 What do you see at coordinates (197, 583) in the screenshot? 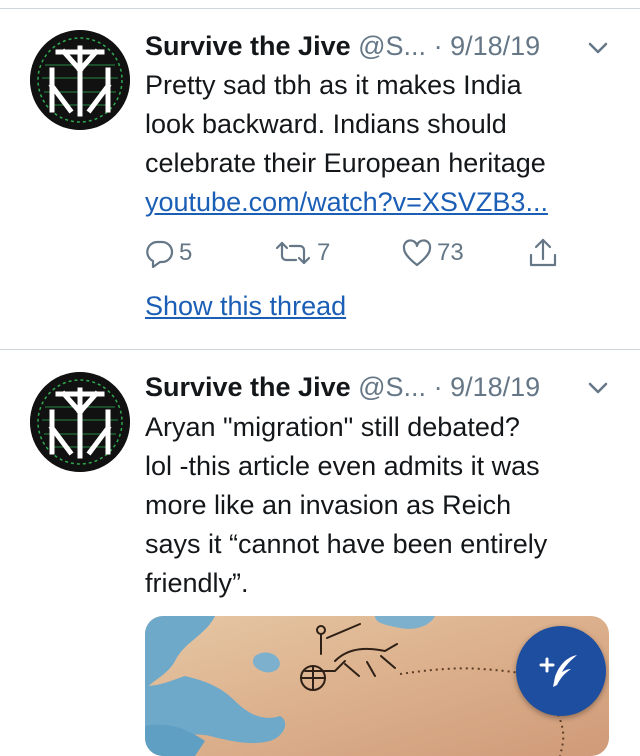
I see `tweet-text-line: friendly”.` at bounding box center [197, 583].